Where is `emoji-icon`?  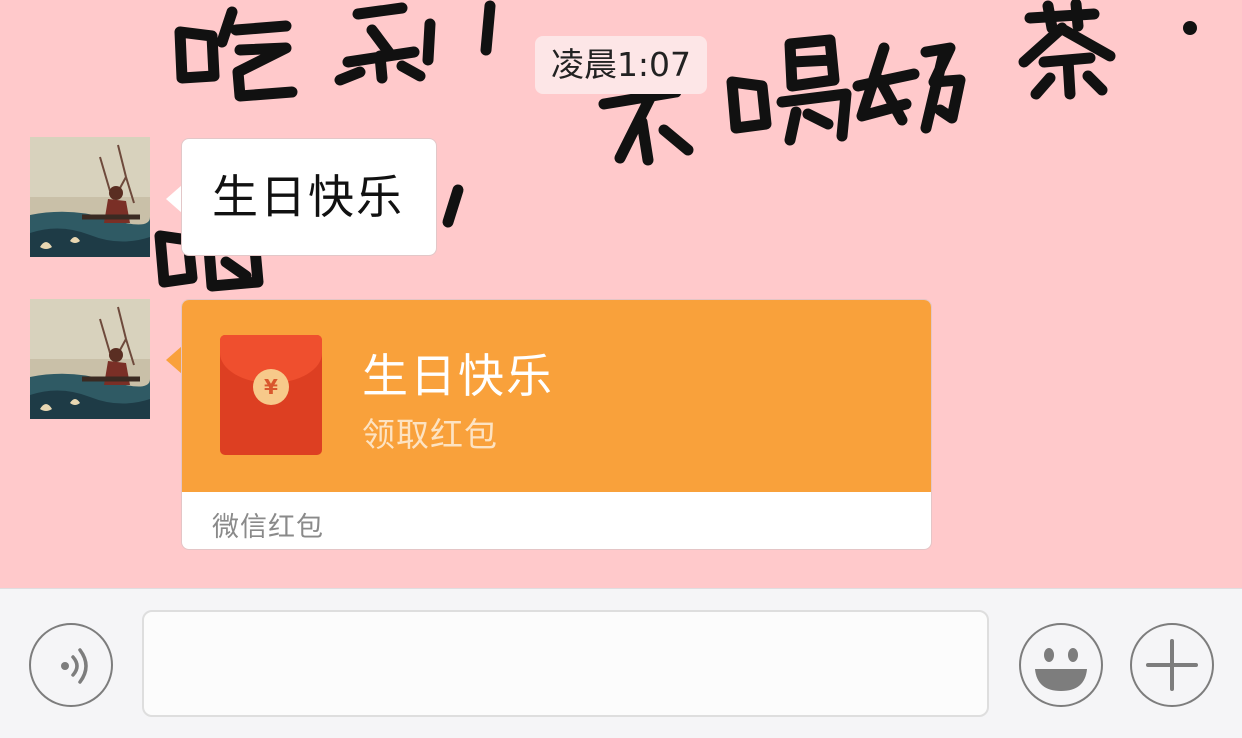
emoji-icon is located at coordinates (1061, 669).